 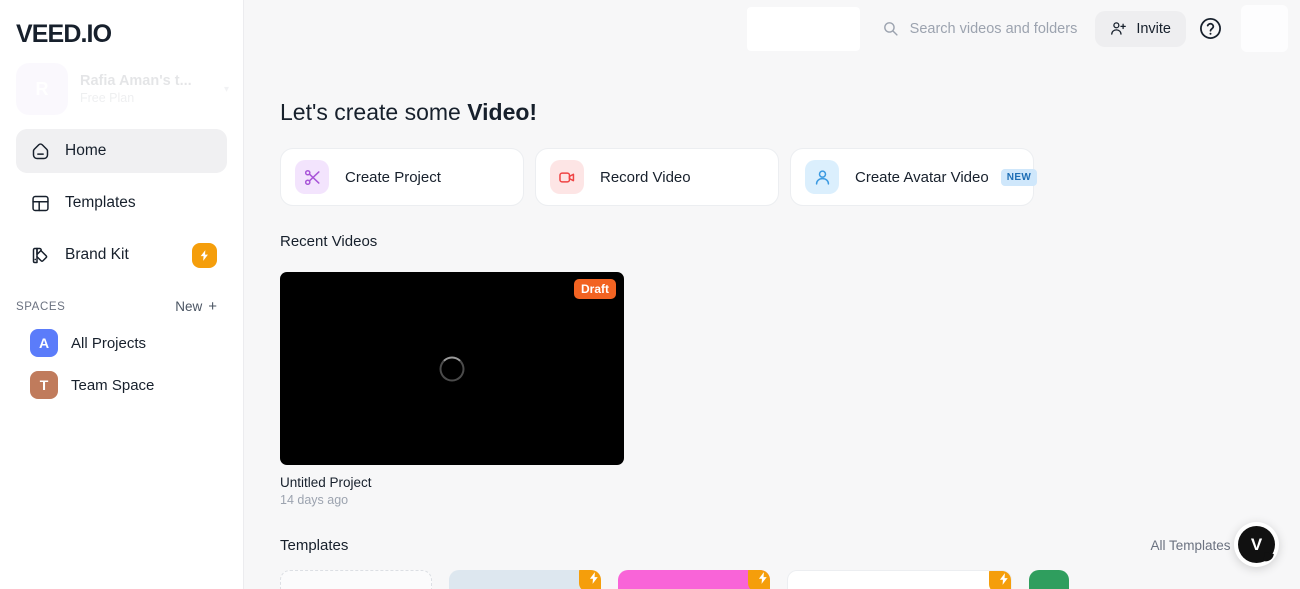 I want to click on record-video-card: Record Video, so click(x=657, y=177).